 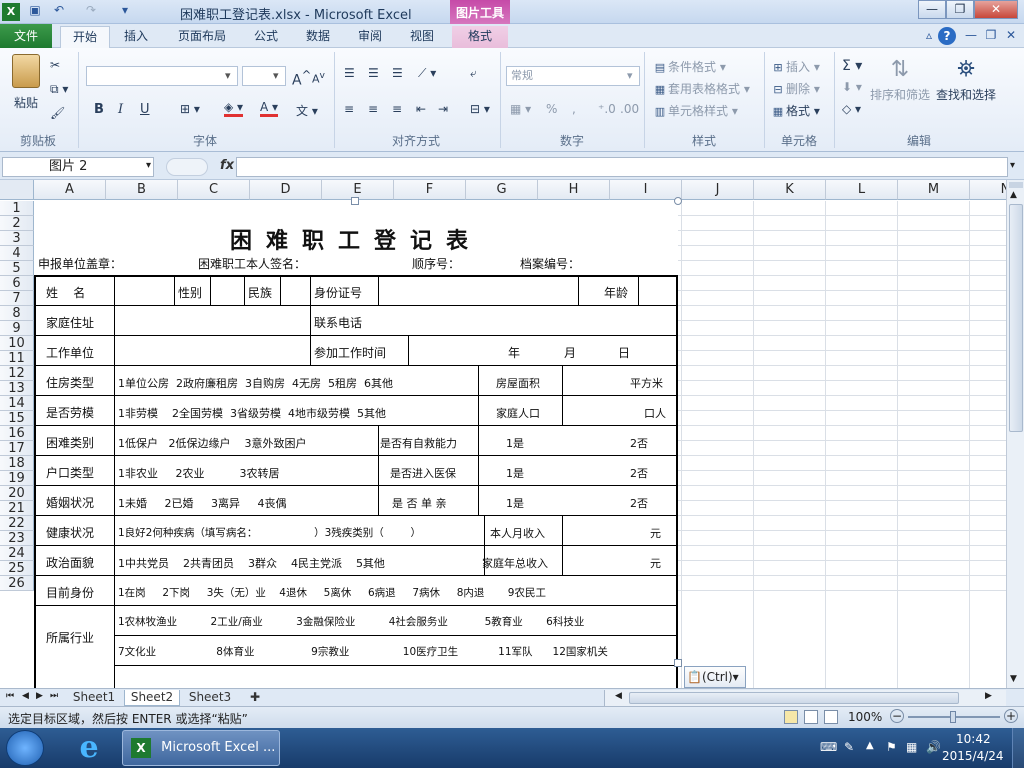 I want to click on row-header: 25, so click(x=17, y=568).